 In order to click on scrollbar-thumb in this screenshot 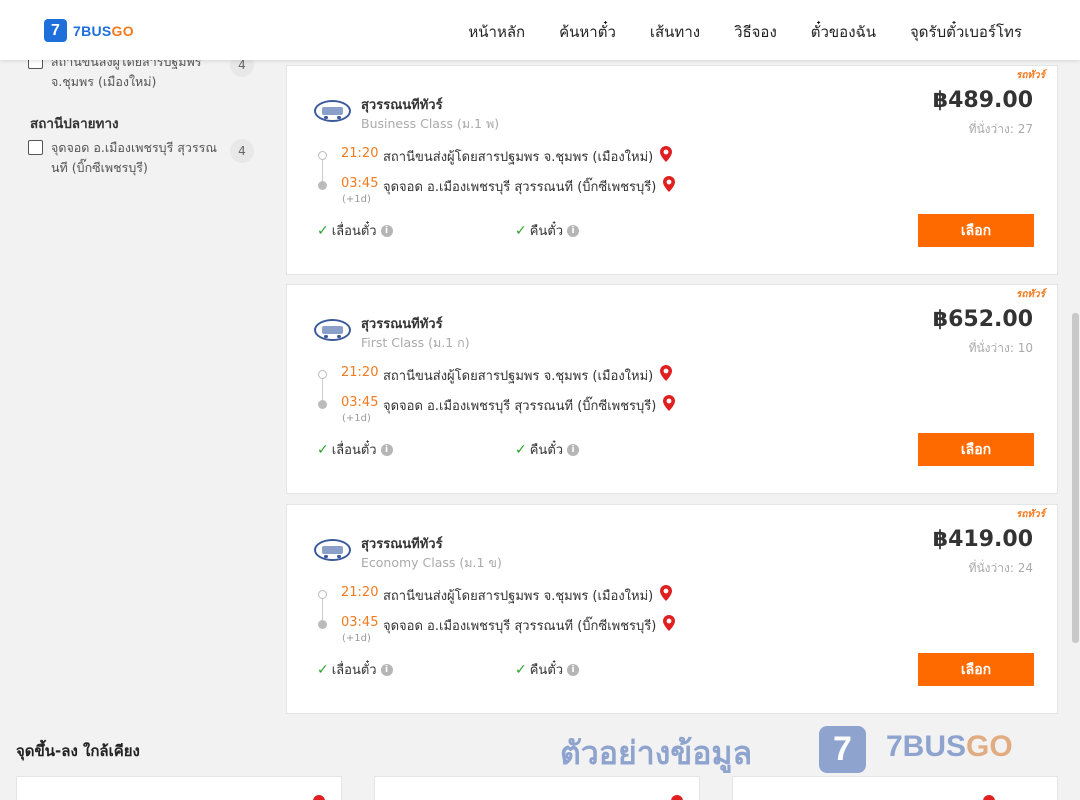, I will do `click(1075, 478)`.